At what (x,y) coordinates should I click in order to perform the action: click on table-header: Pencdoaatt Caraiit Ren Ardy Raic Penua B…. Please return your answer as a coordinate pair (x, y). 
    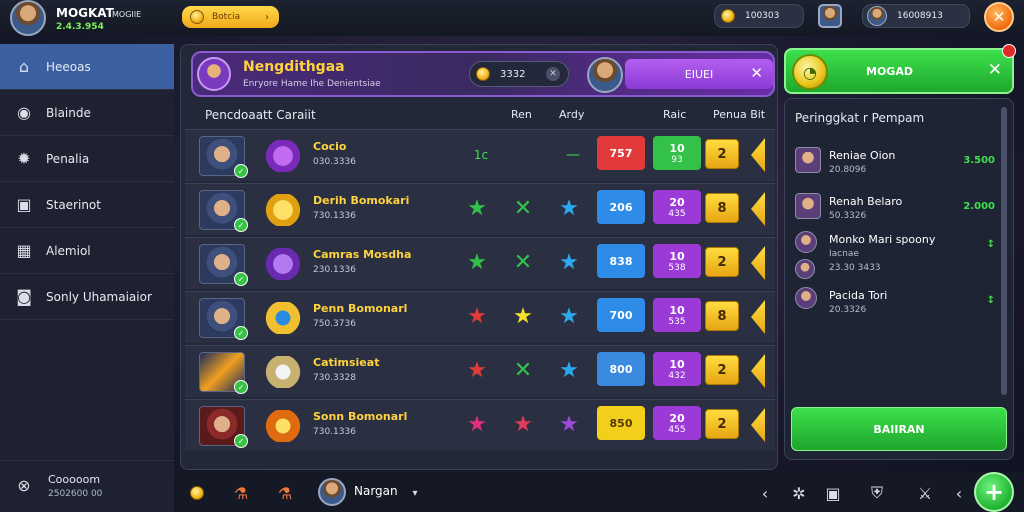
    Looking at the image, I should click on (480, 115).